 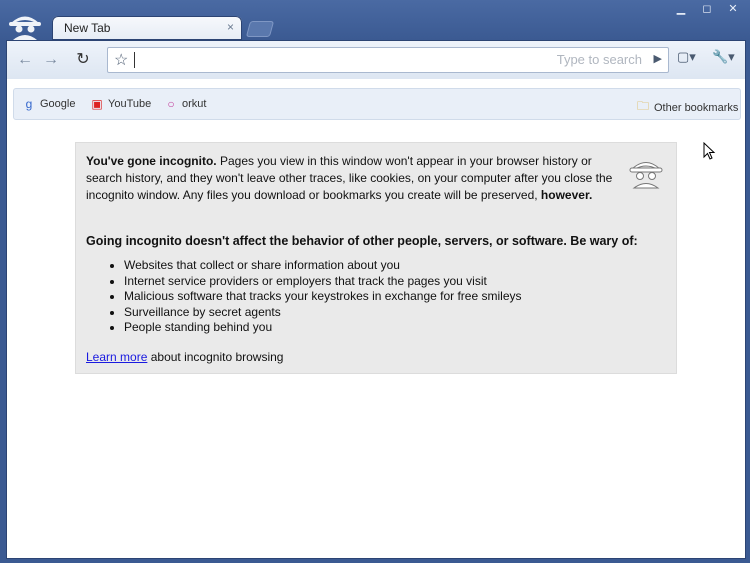 I want to click on toolbar: ← → ↻ ☆ Type to search ▶ ▢▾ 🔧▾, so click(x=376, y=60).